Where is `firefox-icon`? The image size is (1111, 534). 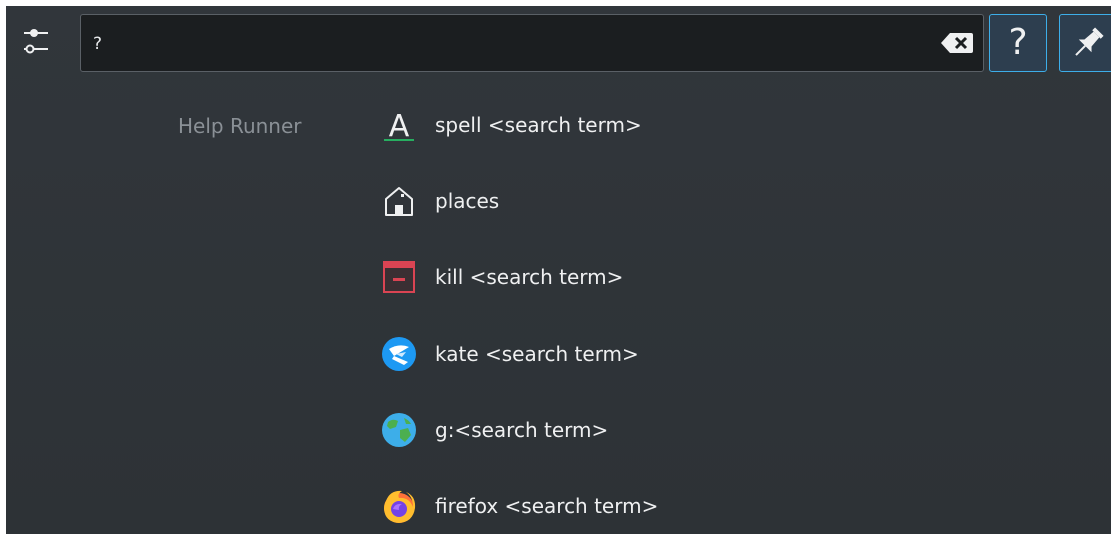
firefox-icon is located at coordinates (400, 506).